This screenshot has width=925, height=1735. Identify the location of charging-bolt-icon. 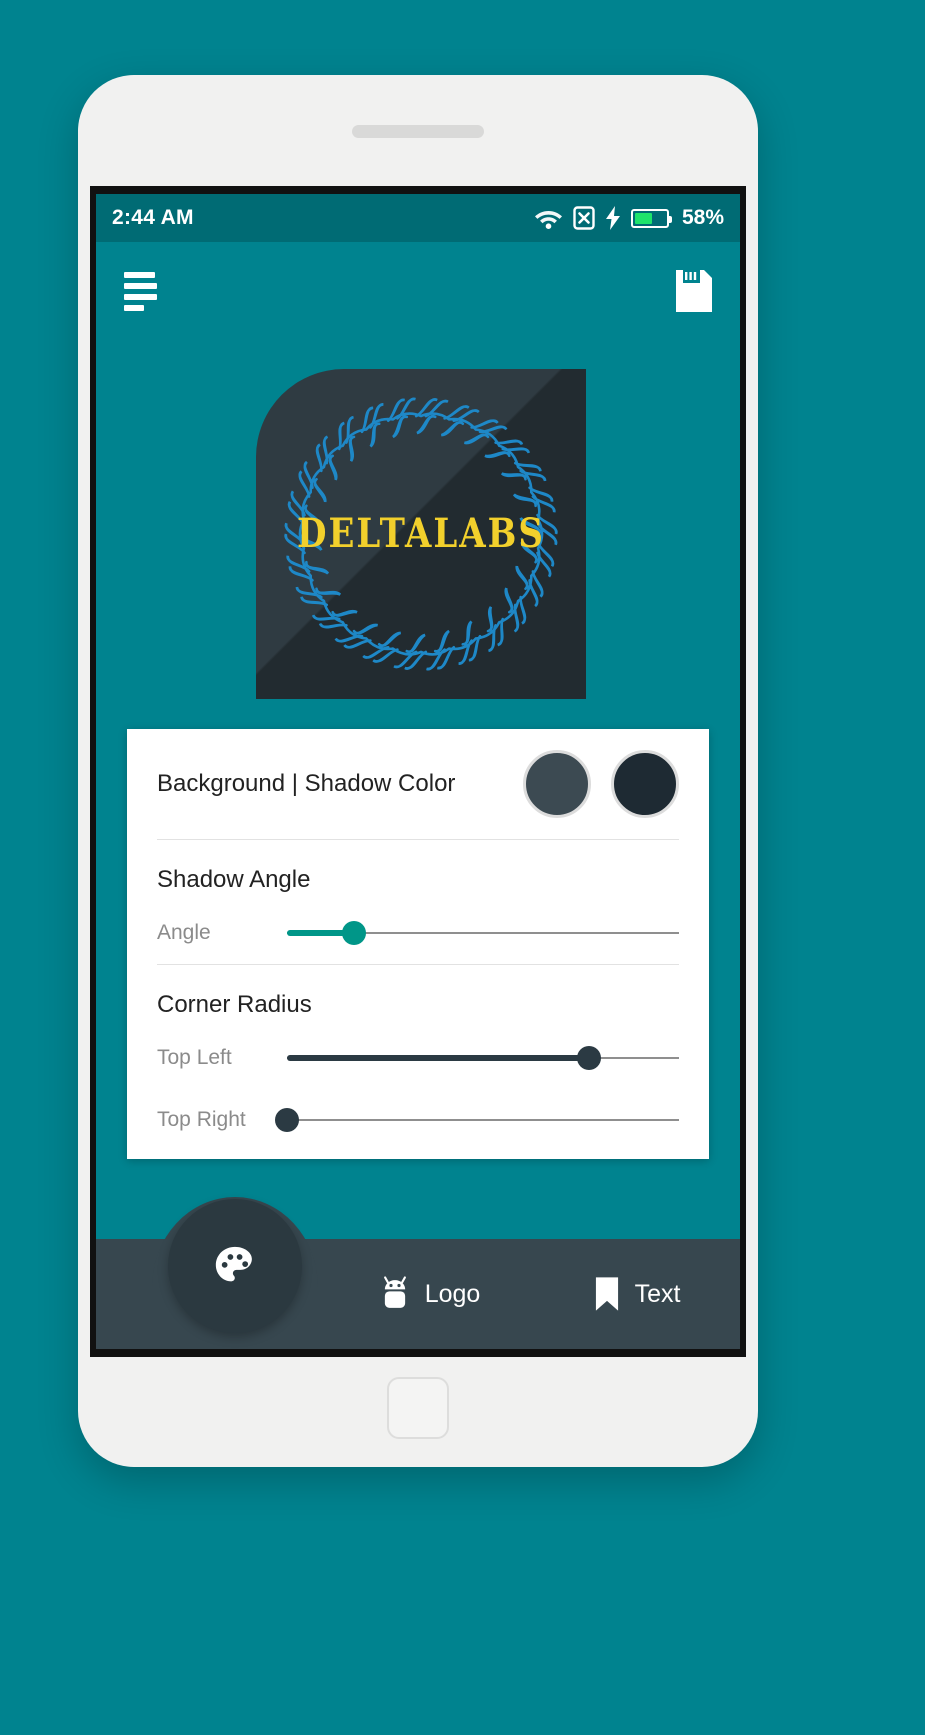
(612, 218).